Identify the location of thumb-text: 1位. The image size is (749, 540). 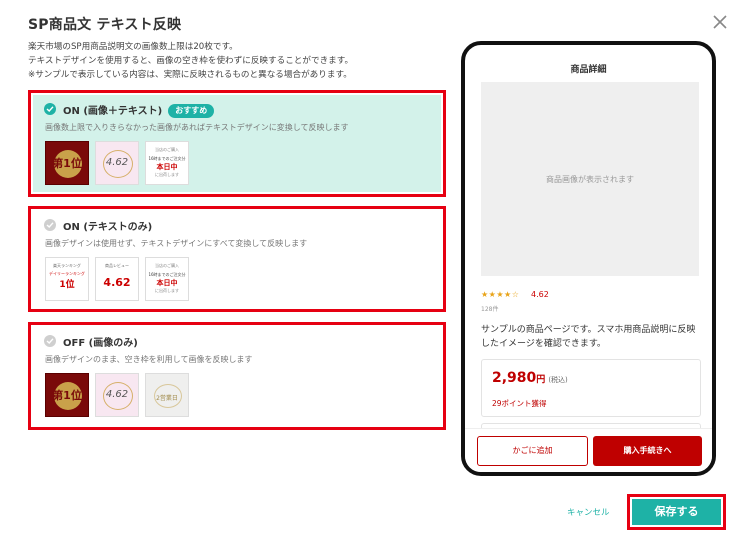
(67, 285).